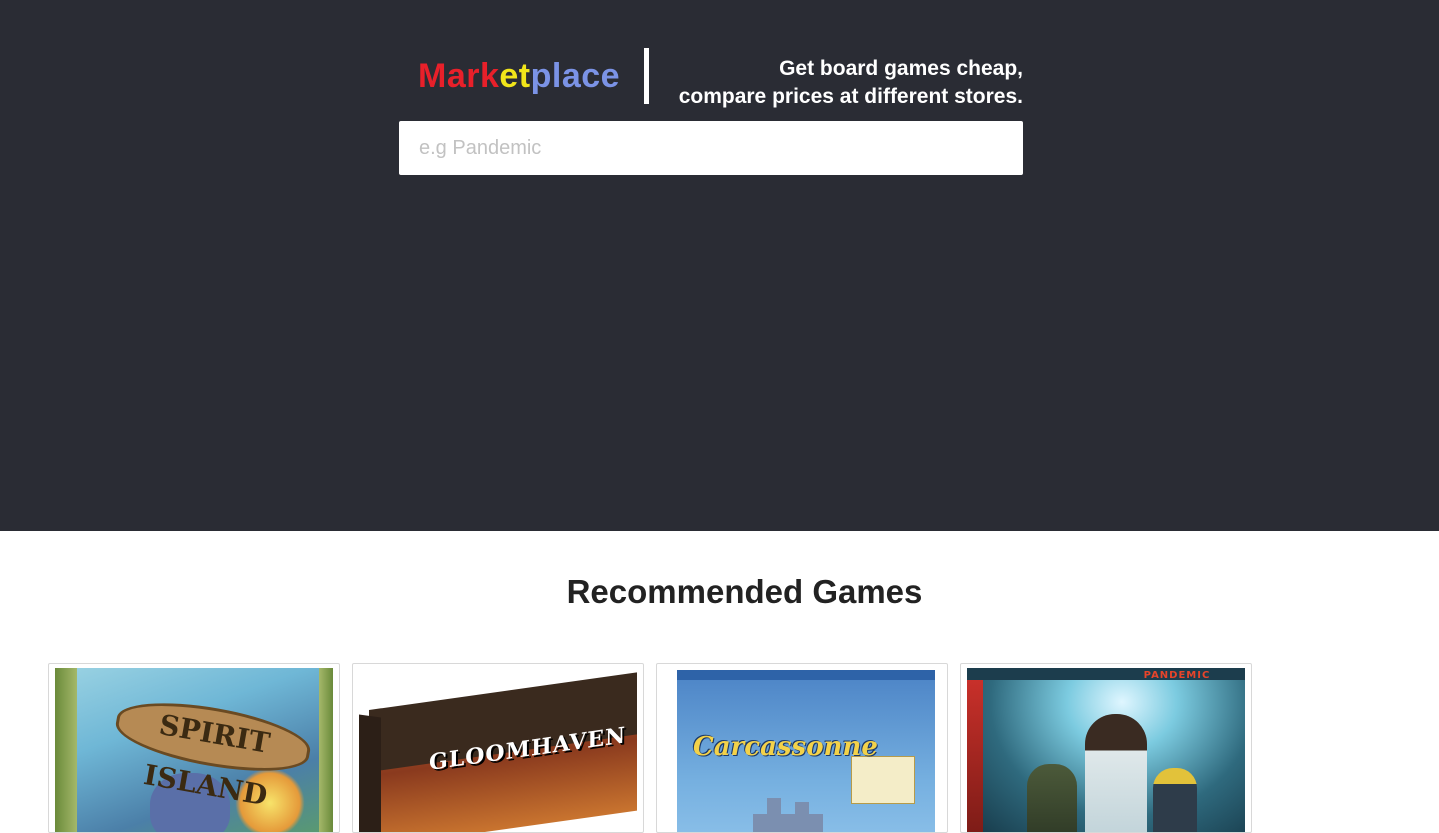  I want to click on carcassonne-box-art-icon: Carcassonne, so click(802, 750).